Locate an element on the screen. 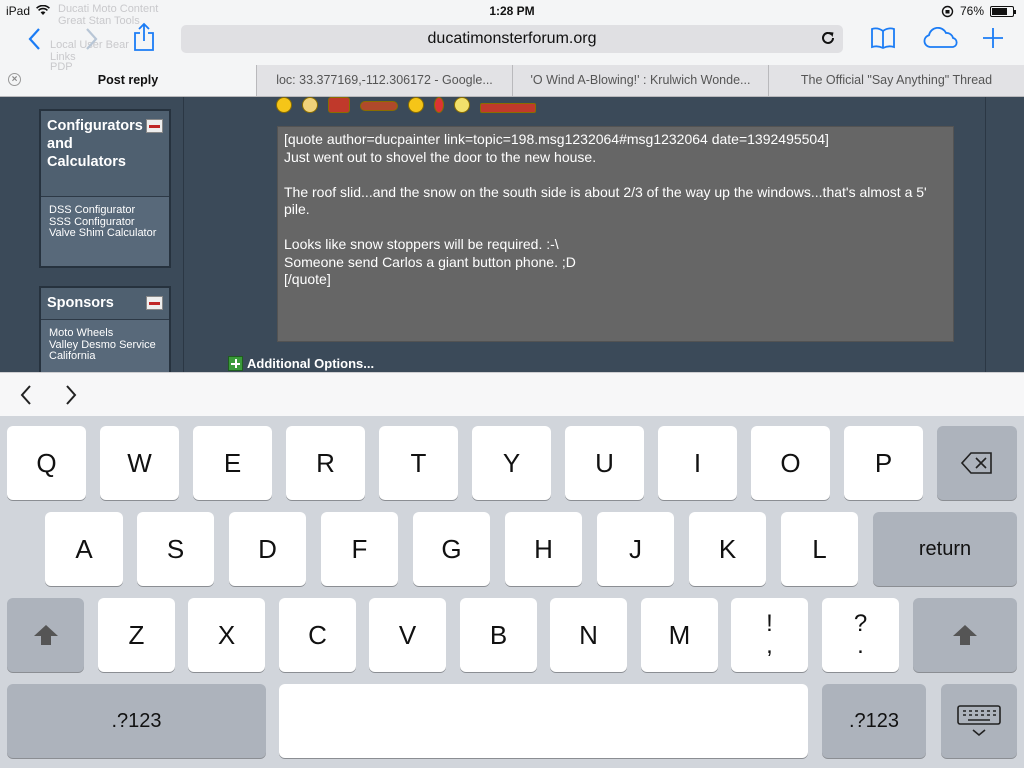 The image size is (1024, 768). key-t: T is located at coordinates (418, 463).